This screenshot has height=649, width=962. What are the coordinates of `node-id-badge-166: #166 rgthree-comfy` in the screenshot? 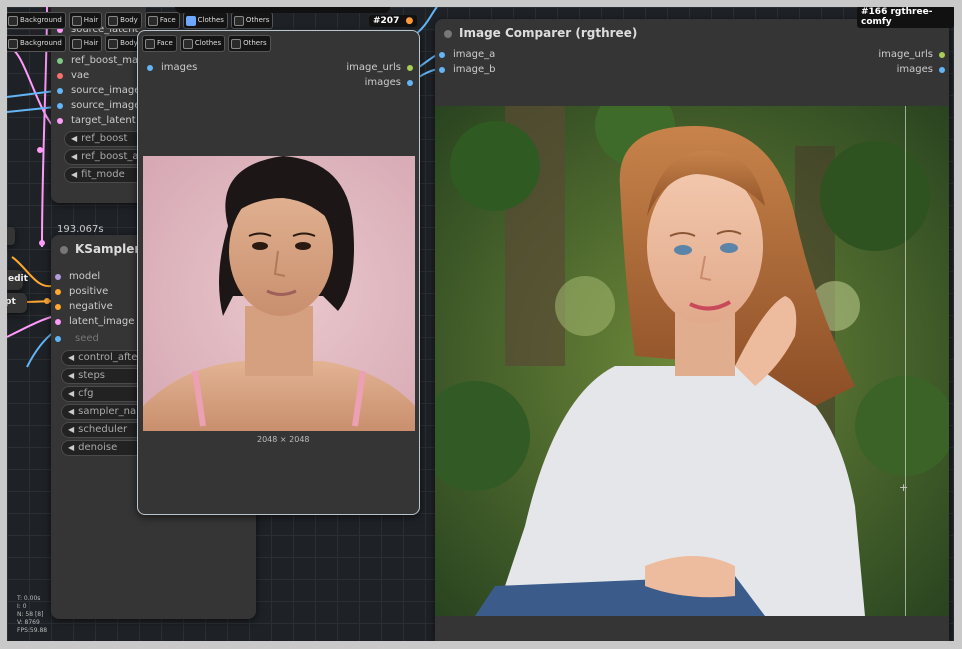 It's located at (905, 17).